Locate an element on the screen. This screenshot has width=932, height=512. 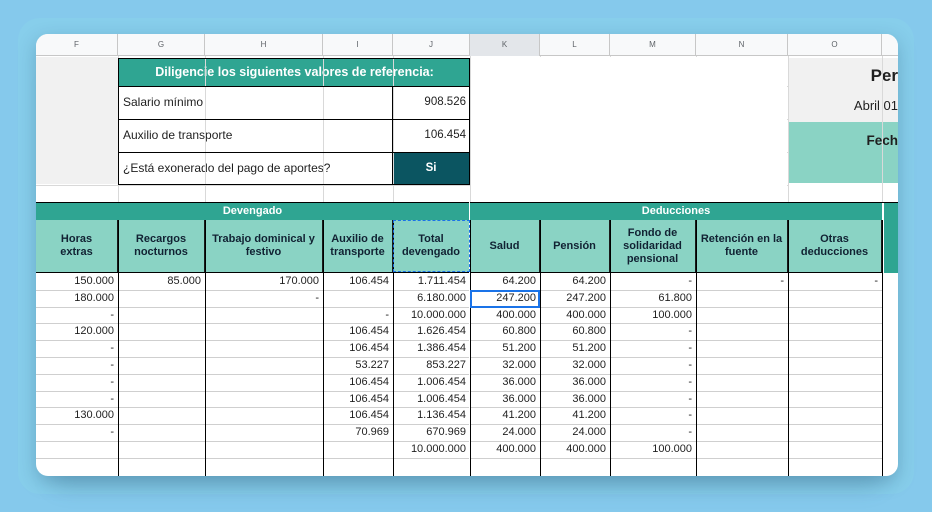
table-cell: 1.626.454 is located at coordinates (431, 331).